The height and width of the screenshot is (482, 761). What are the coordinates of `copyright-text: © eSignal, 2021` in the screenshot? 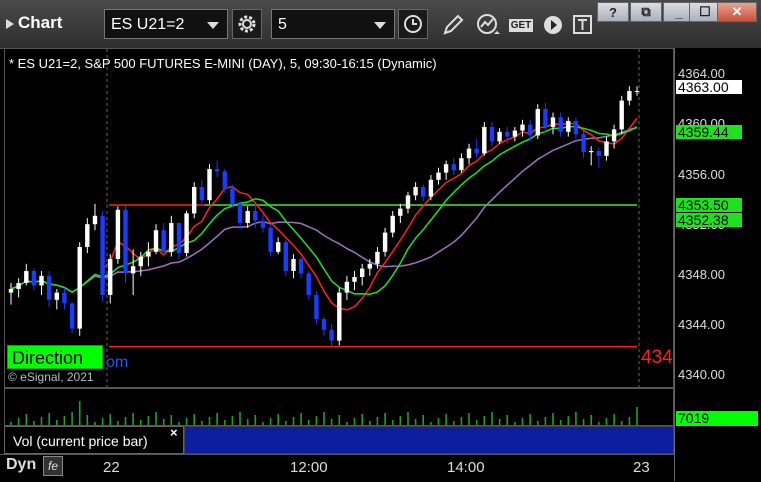 It's located at (51, 377).